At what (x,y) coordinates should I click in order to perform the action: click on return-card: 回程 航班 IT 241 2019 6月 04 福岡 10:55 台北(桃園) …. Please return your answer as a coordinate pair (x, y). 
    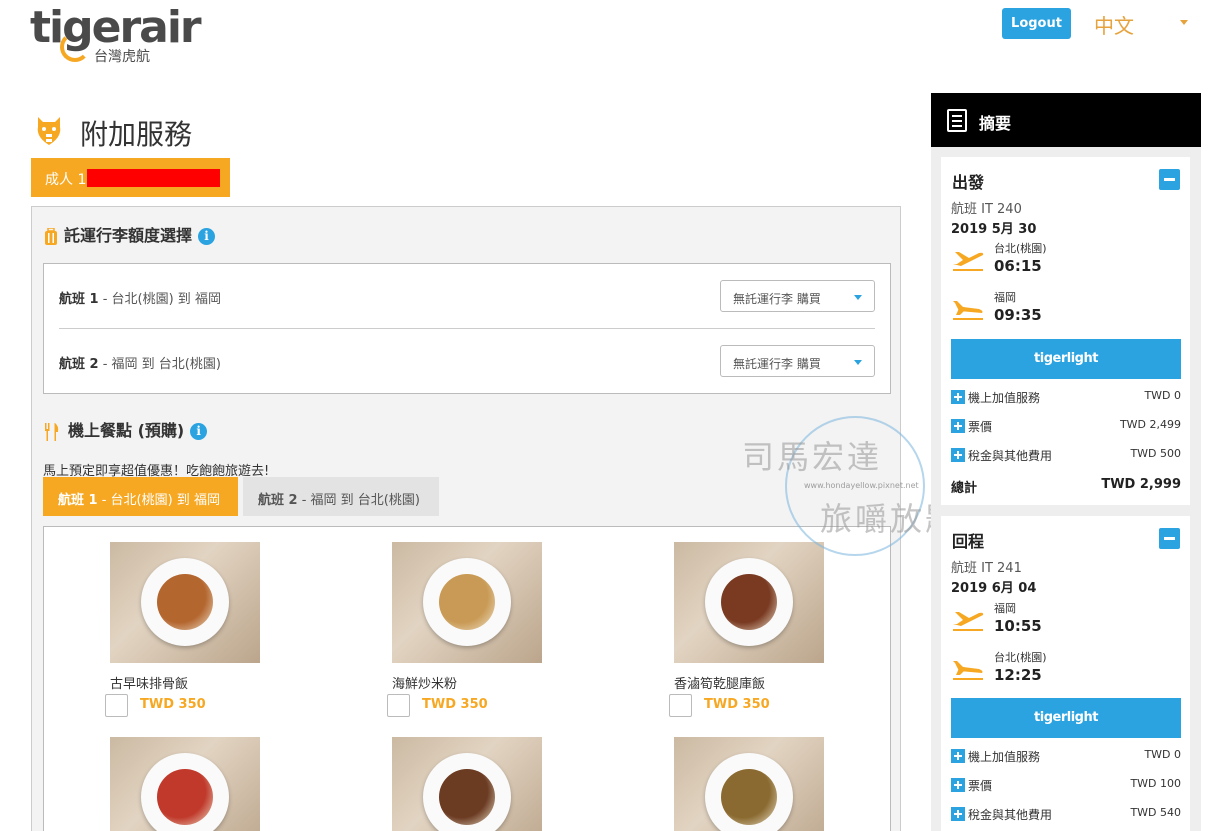
    Looking at the image, I should click on (1065, 673).